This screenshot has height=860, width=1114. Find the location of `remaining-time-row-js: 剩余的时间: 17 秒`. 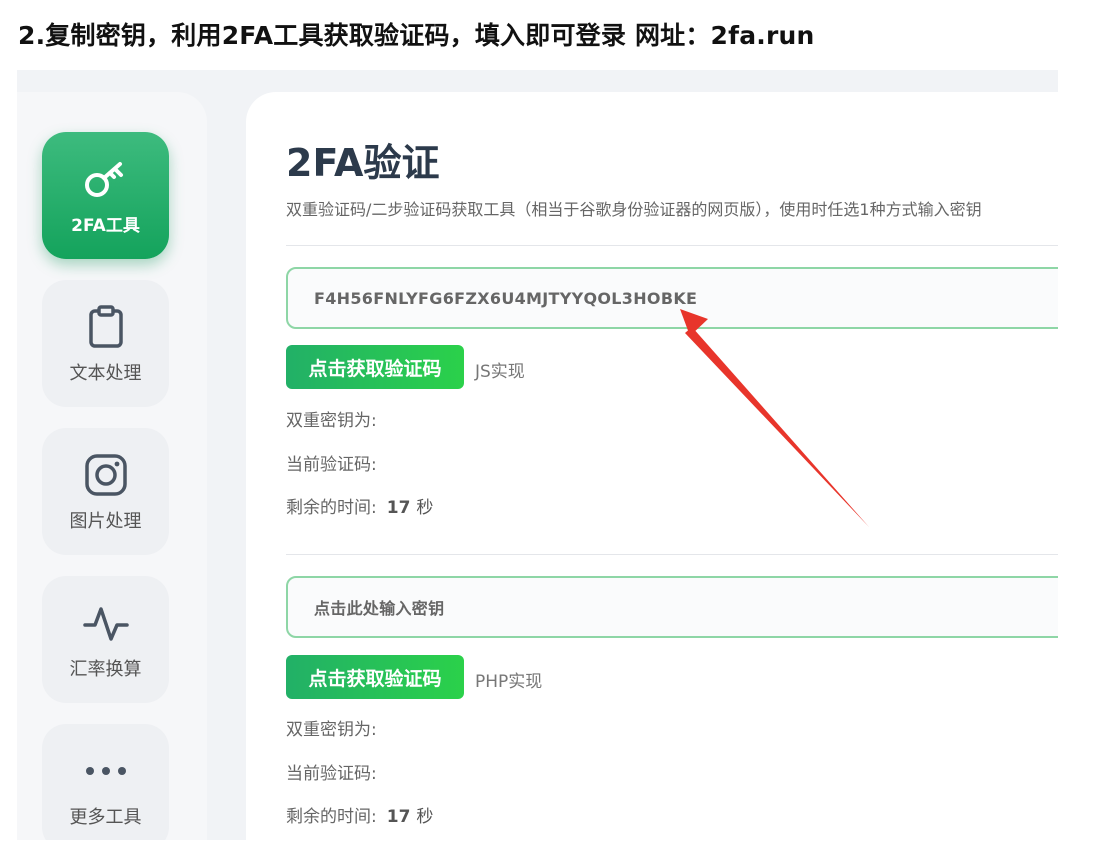

remaining-time-row-js: 剩余的时间: 17 秒 is located at coordinates (359, 505).